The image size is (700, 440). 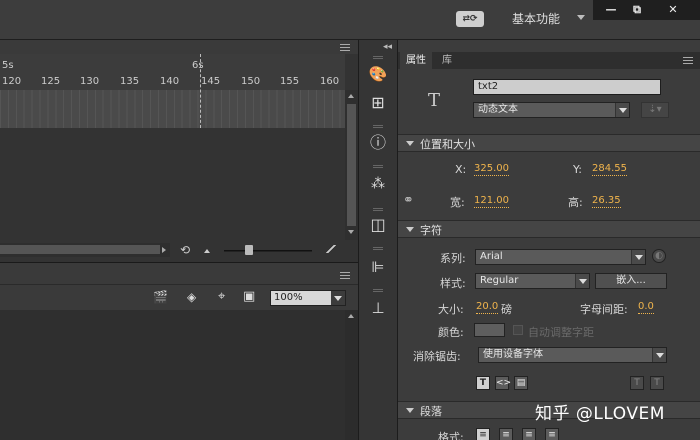 I want to click on zoom-in-icon, so click(x=331, y=249).